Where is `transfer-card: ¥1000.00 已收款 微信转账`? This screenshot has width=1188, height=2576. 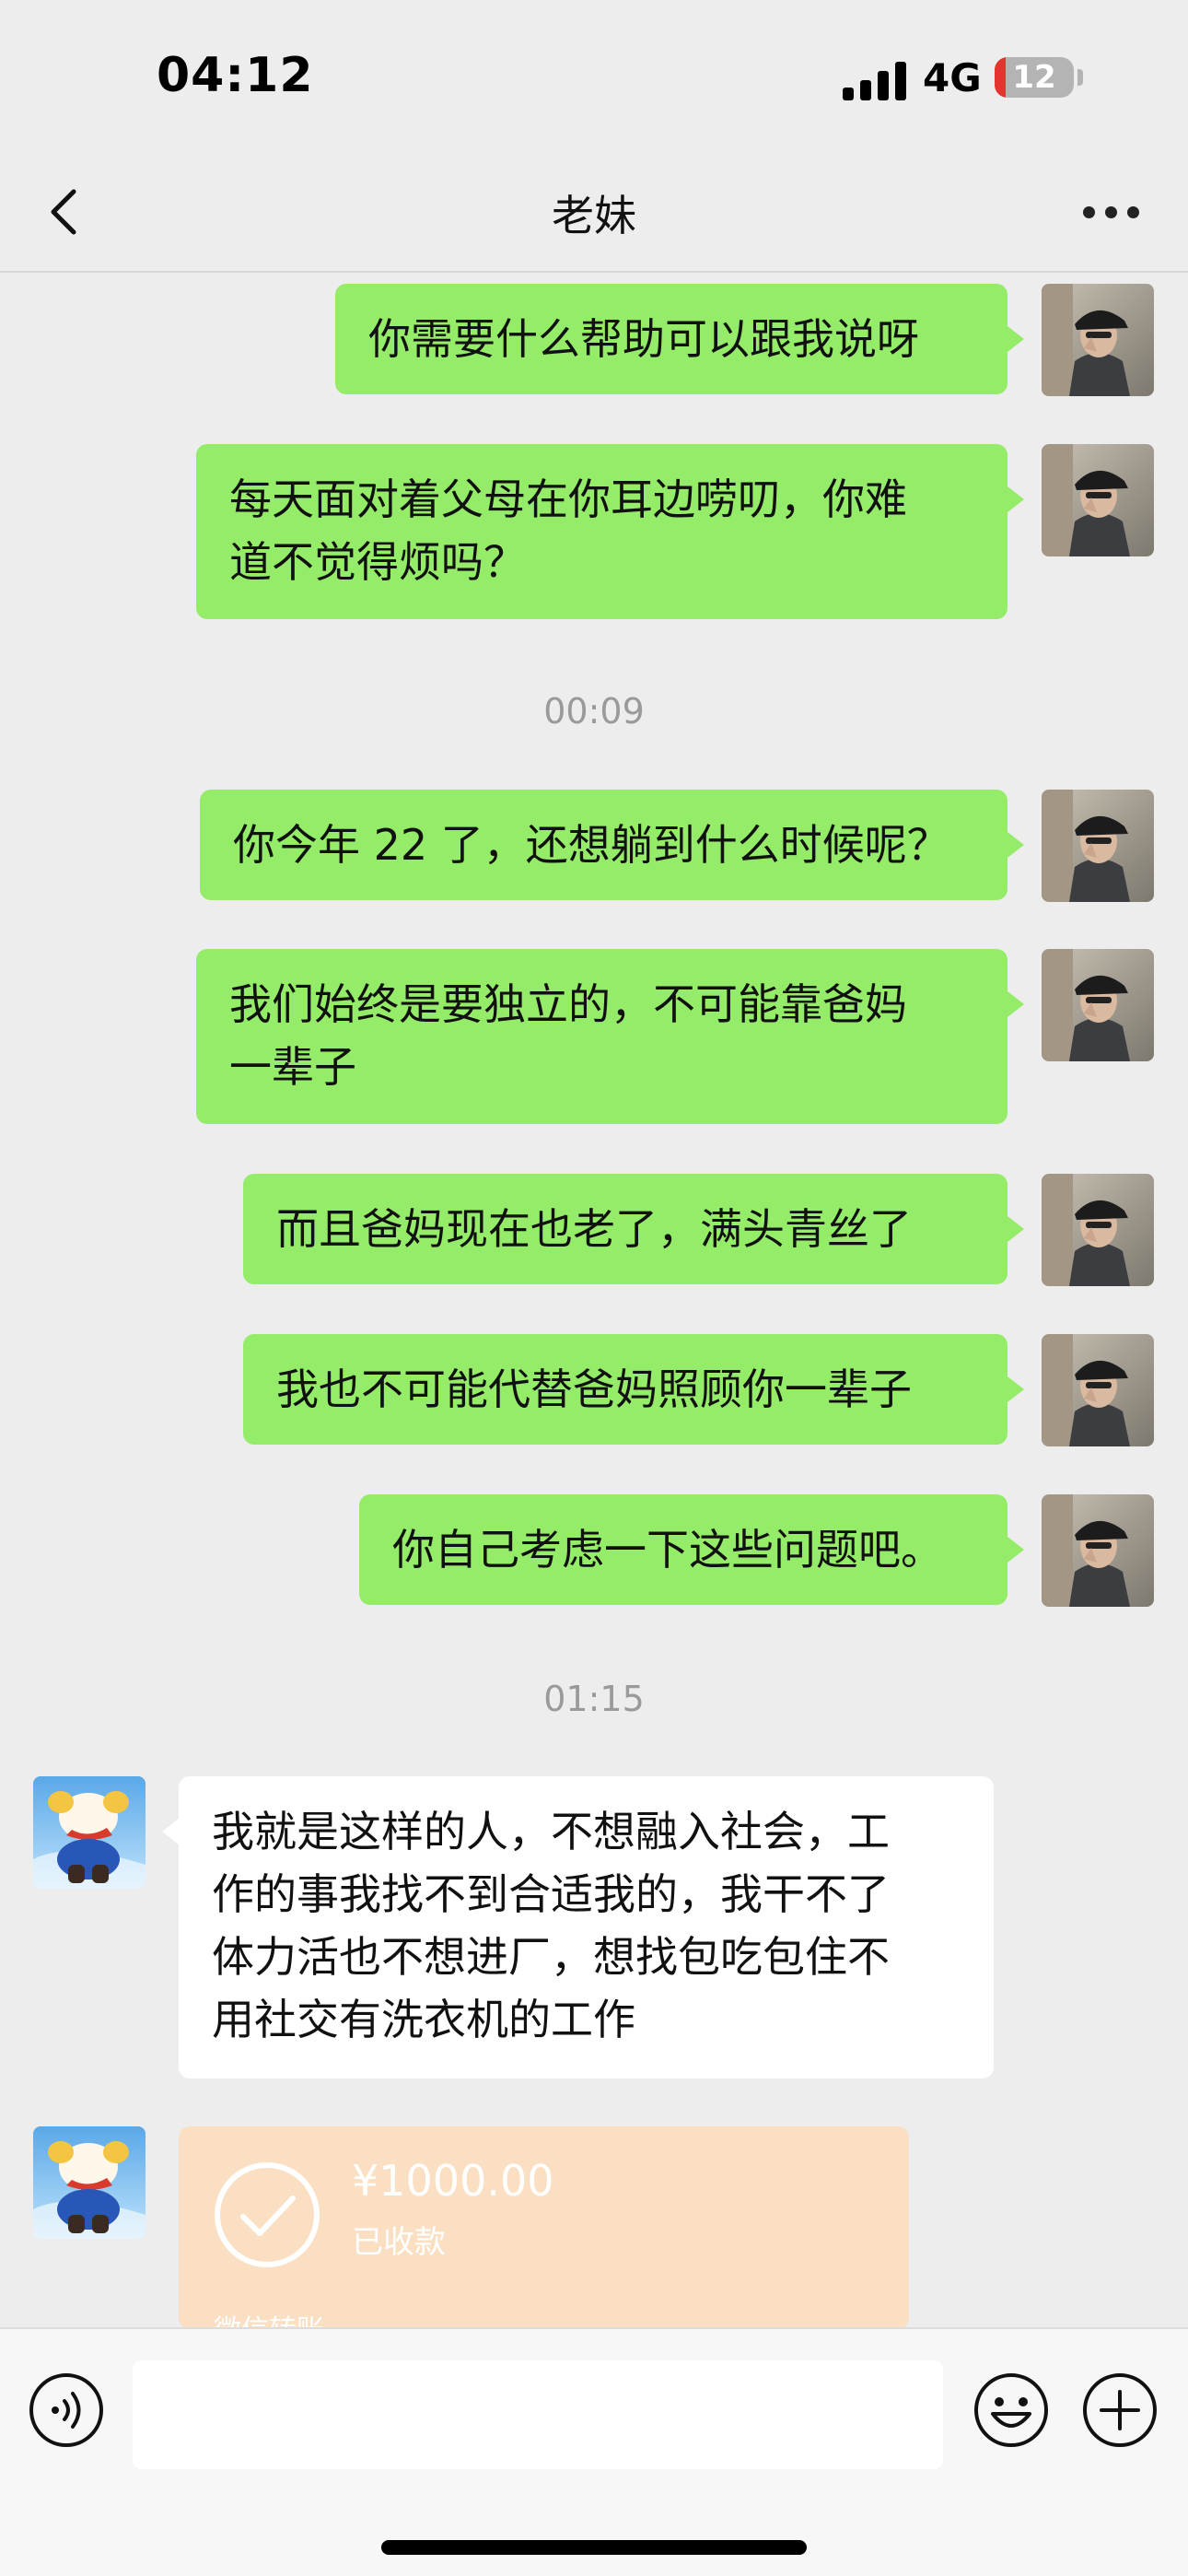 transfer-card: ¥1000.00 已收款 微信转账 is located at coordinates (544, 2227).